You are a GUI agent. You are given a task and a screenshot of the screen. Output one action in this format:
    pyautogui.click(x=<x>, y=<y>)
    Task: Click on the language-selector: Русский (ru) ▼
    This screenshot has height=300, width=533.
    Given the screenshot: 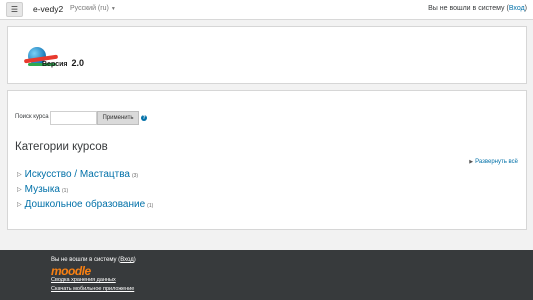 What is the action you would take?
    pyautogui.click(x=93, y=8)
    